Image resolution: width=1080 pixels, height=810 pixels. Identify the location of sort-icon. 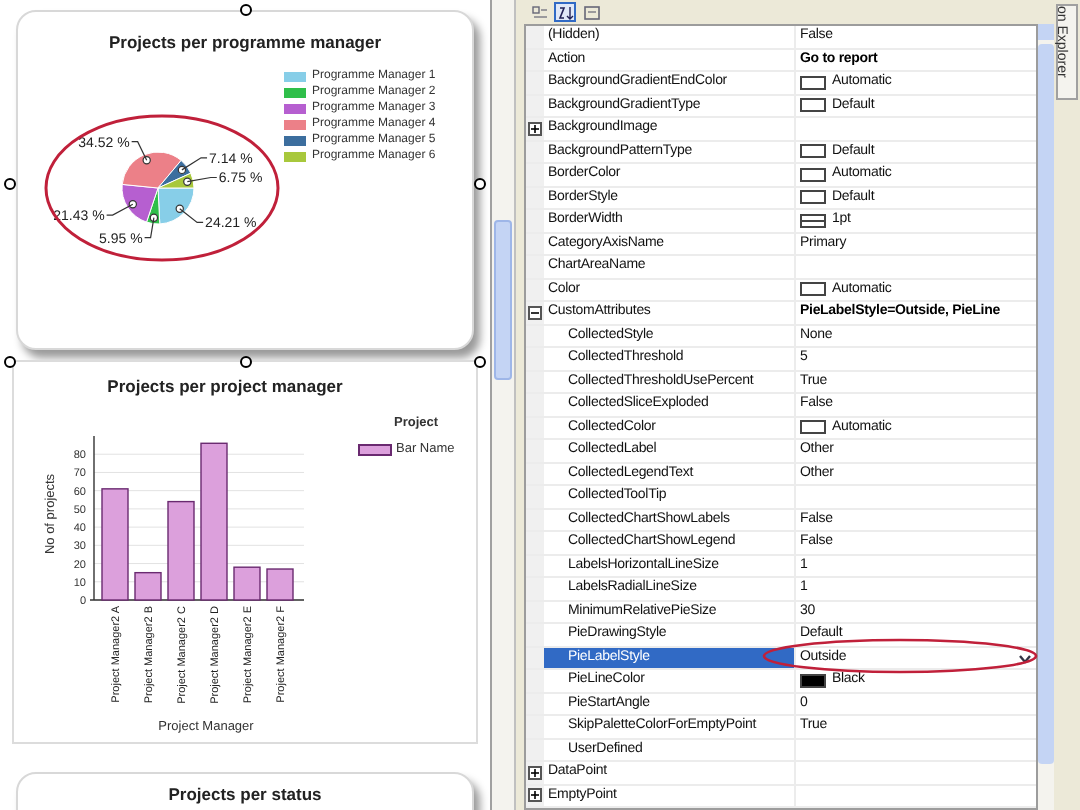
(565, 12).